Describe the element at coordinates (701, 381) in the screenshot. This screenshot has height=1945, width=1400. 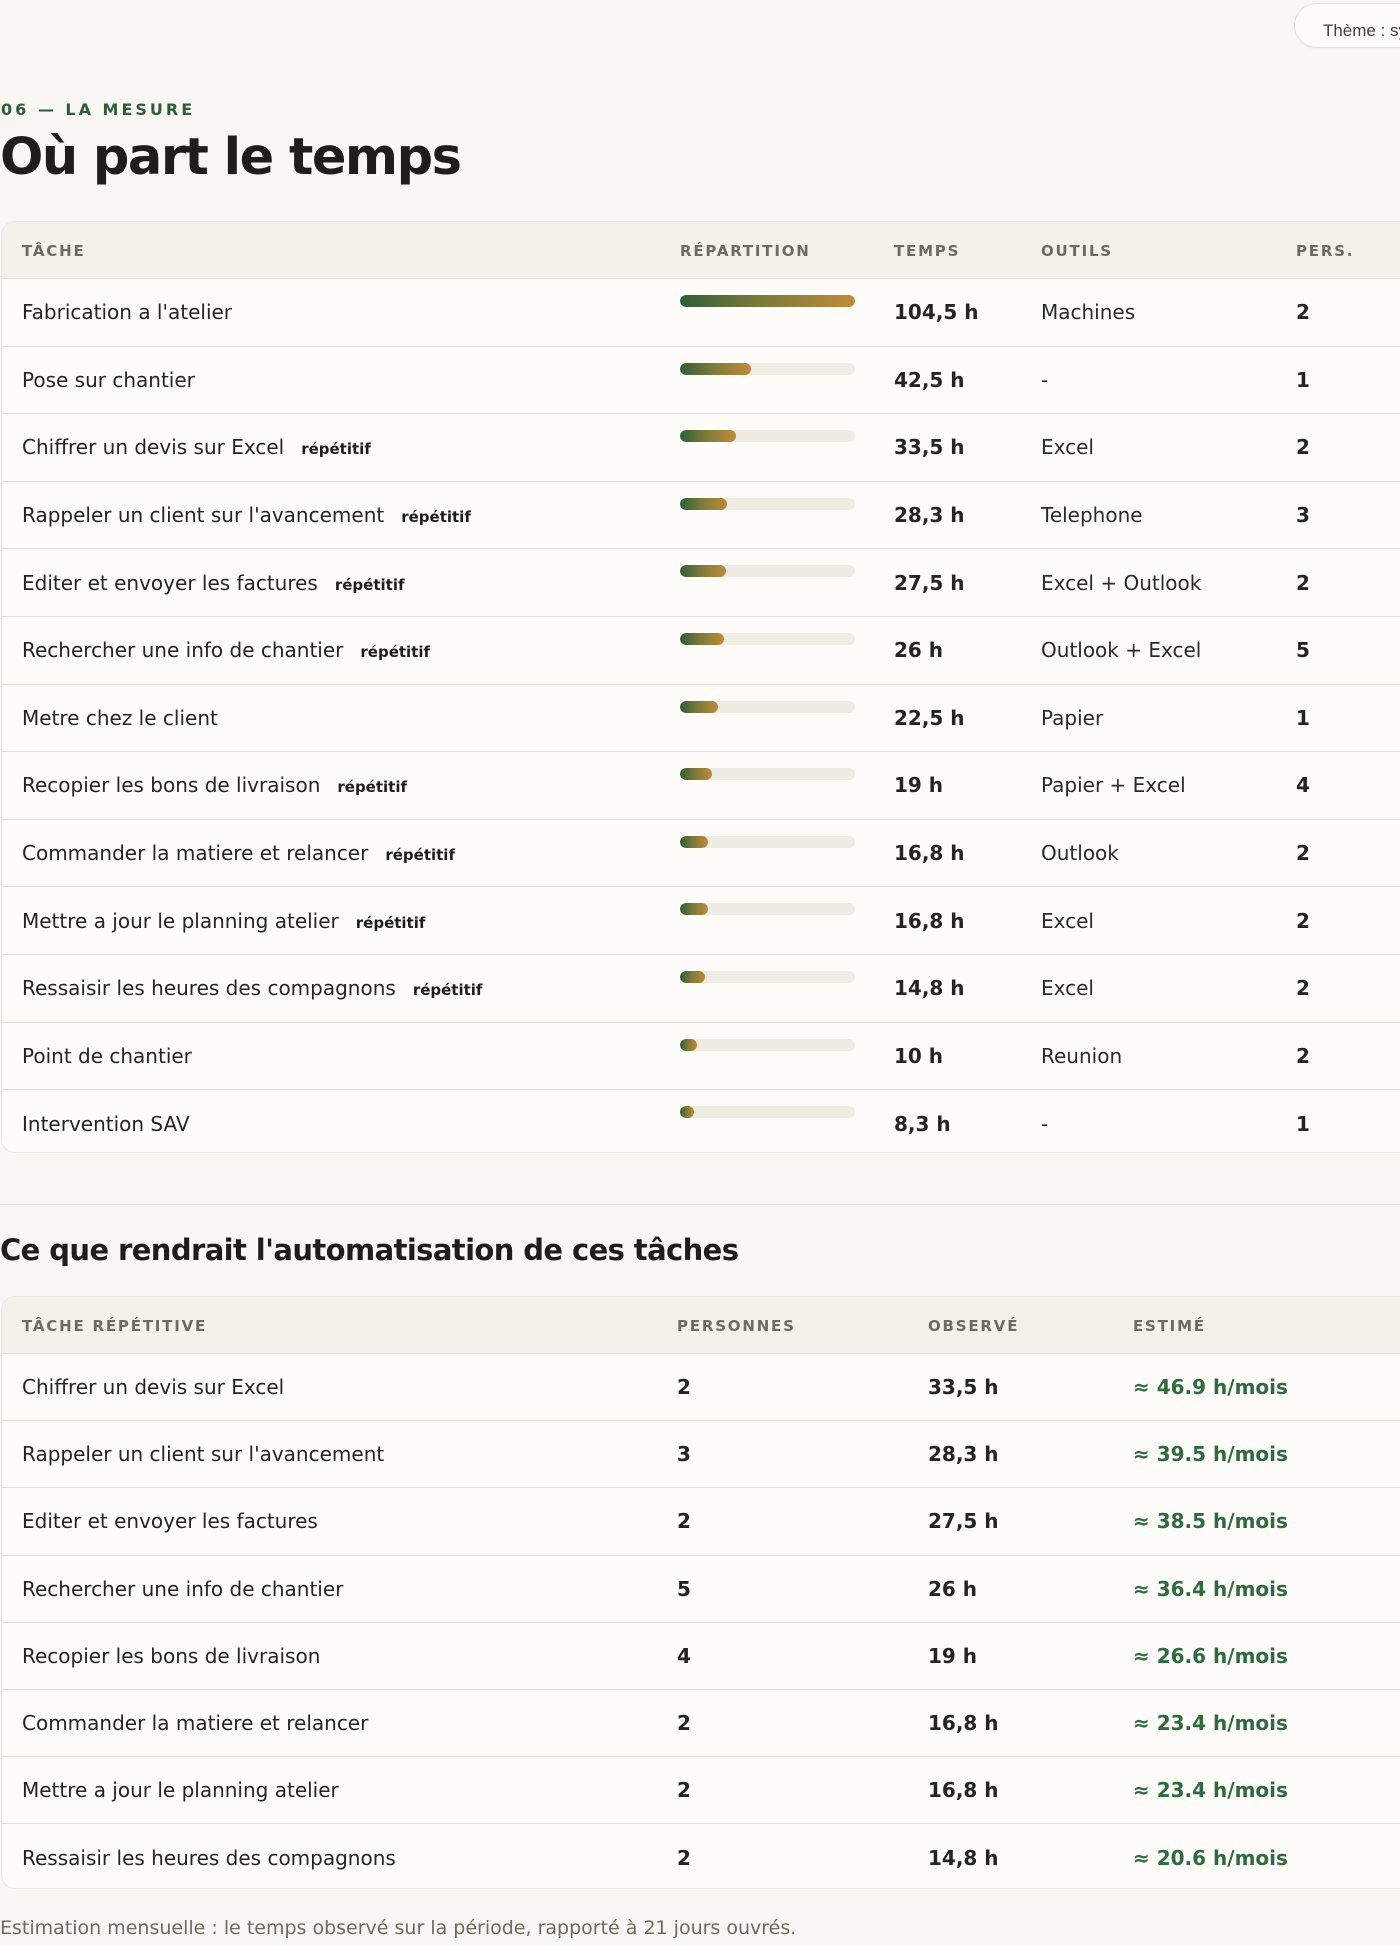
I see `table-row: Pose sur chantier 42,5 h - 1` at that location.